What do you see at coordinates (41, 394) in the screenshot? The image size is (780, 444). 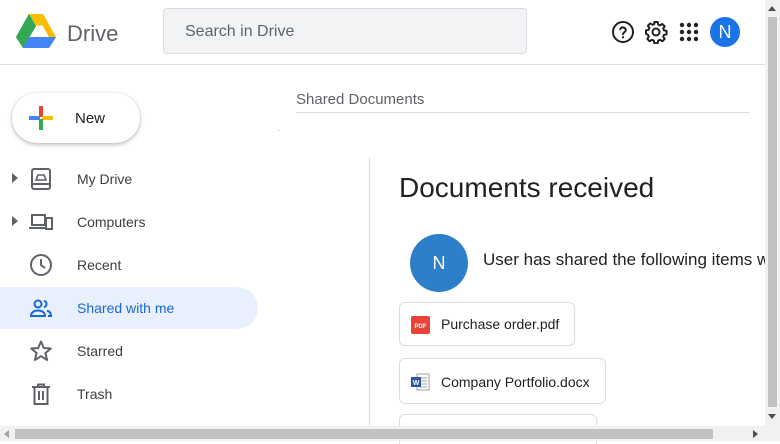 I see `trash-icon` at bounding box center [41, 394].